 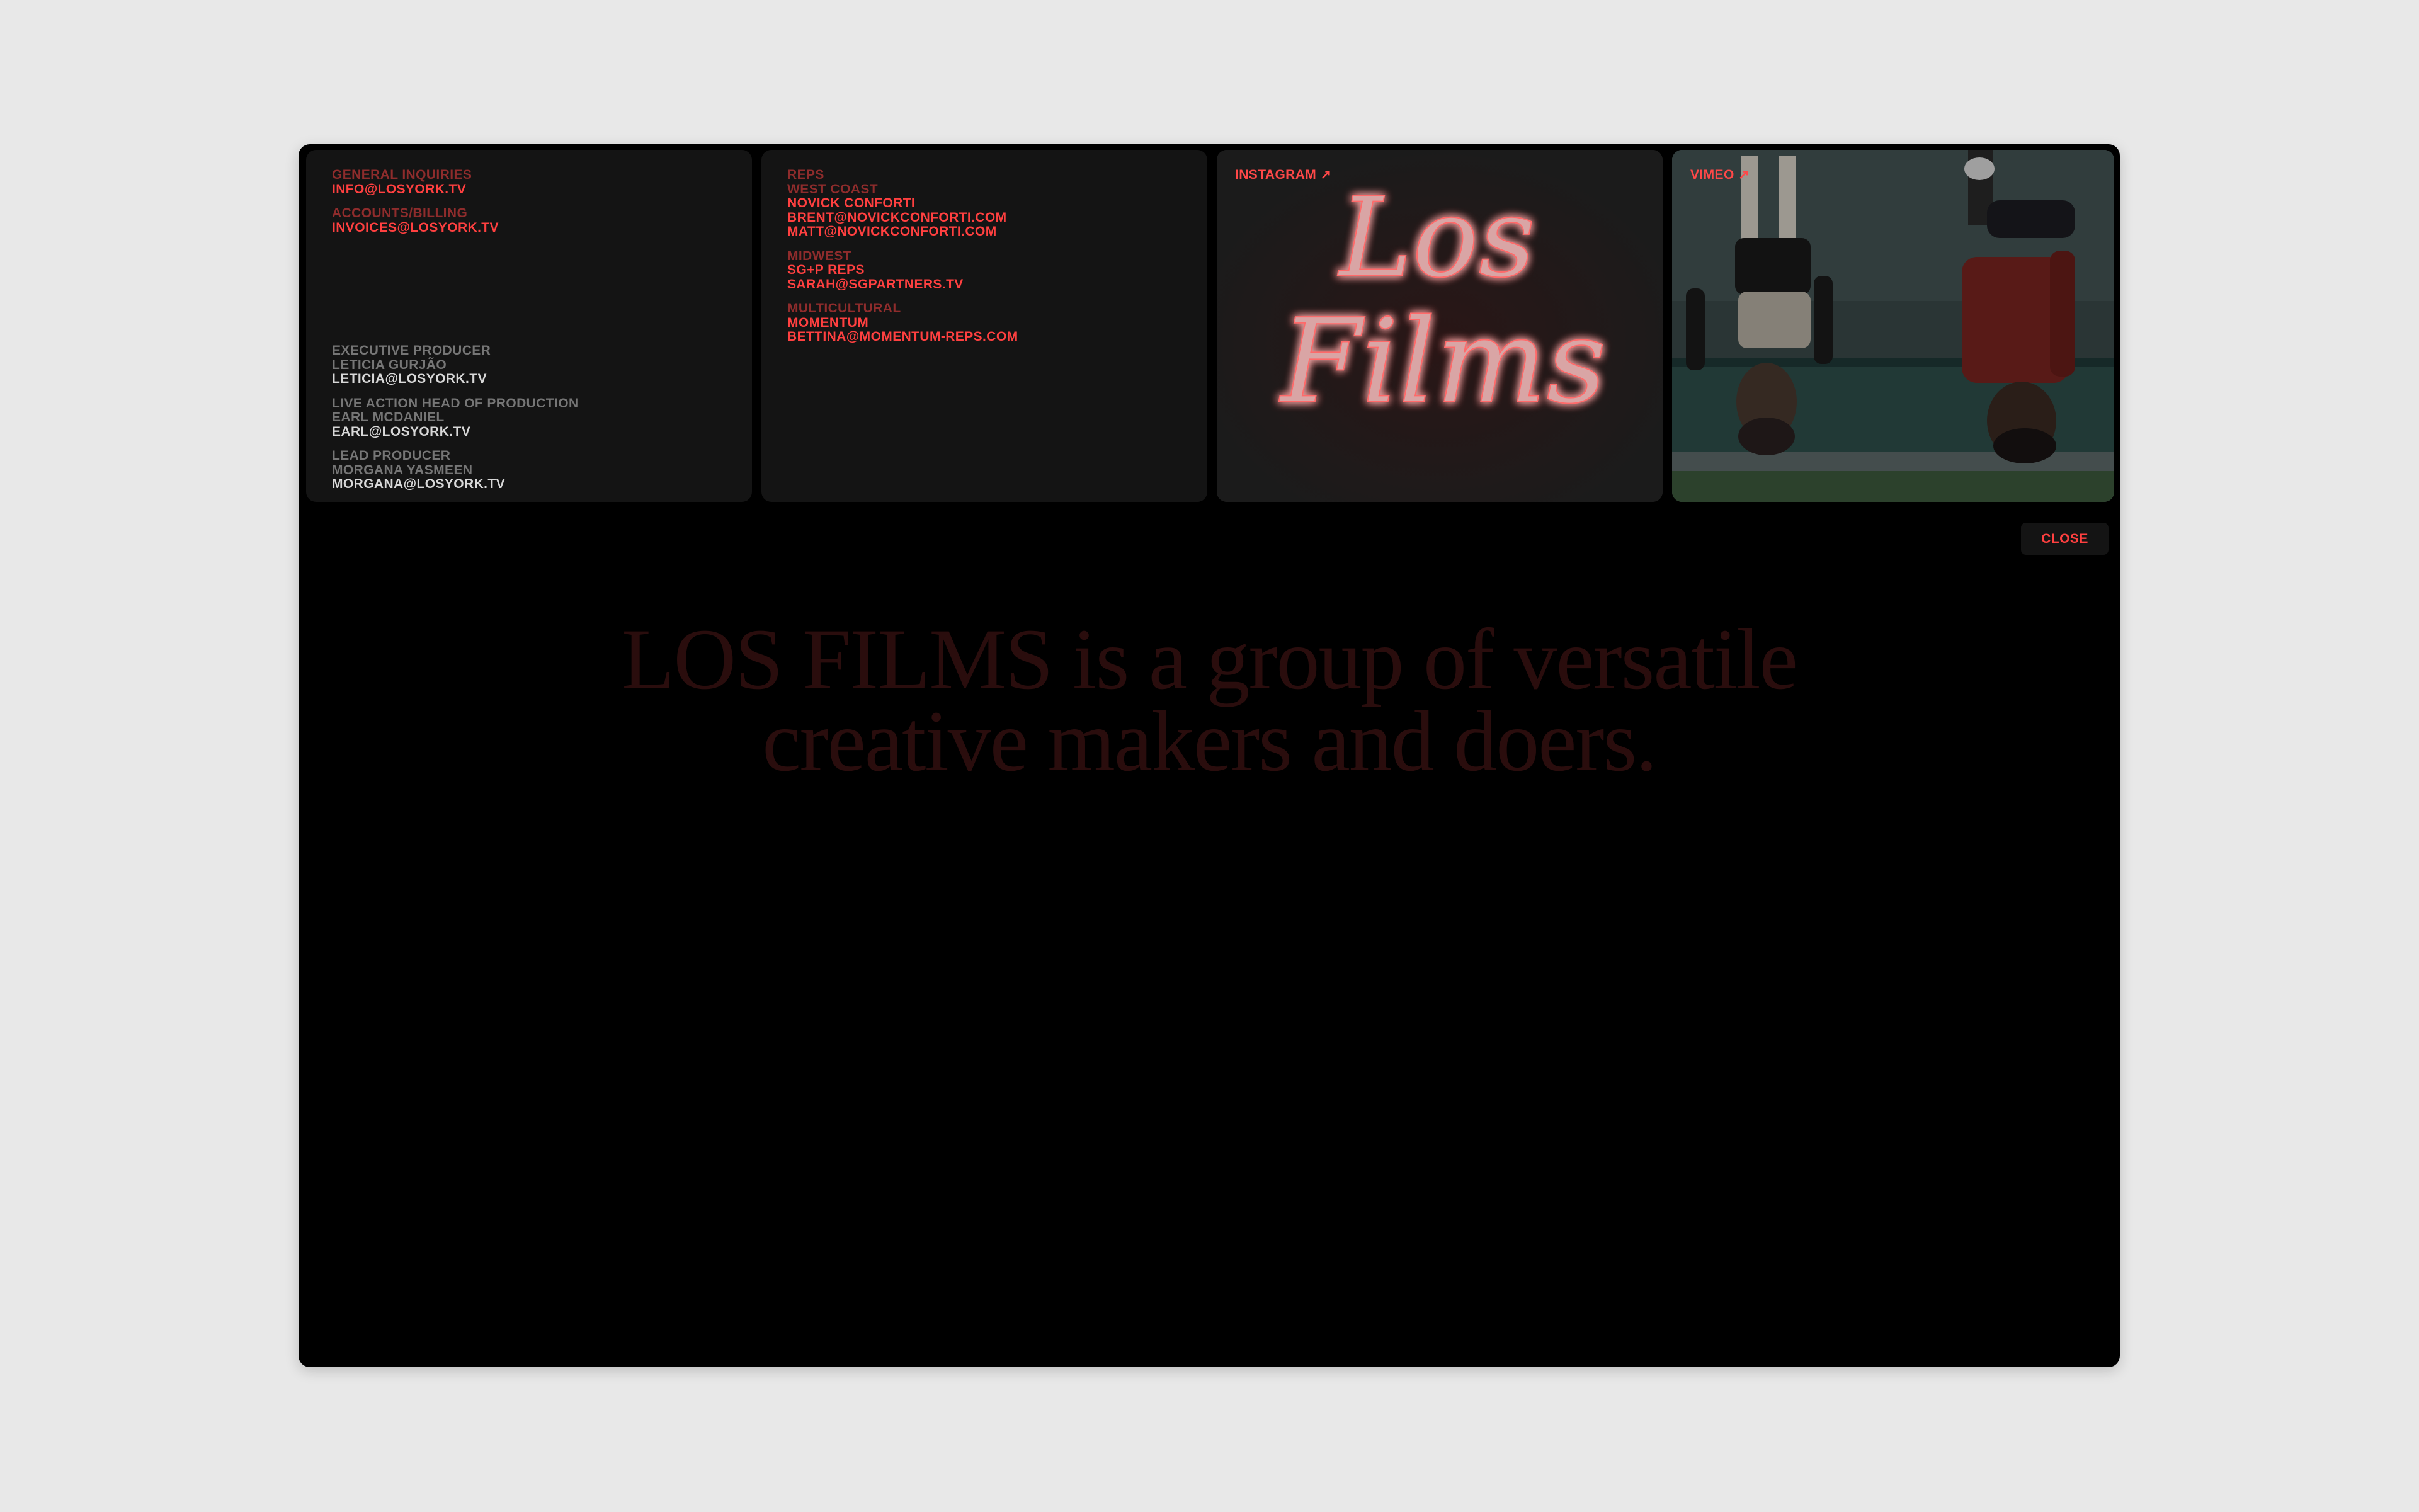 I want to click on neon-text-films: Films, so click(x=1442, y=361).